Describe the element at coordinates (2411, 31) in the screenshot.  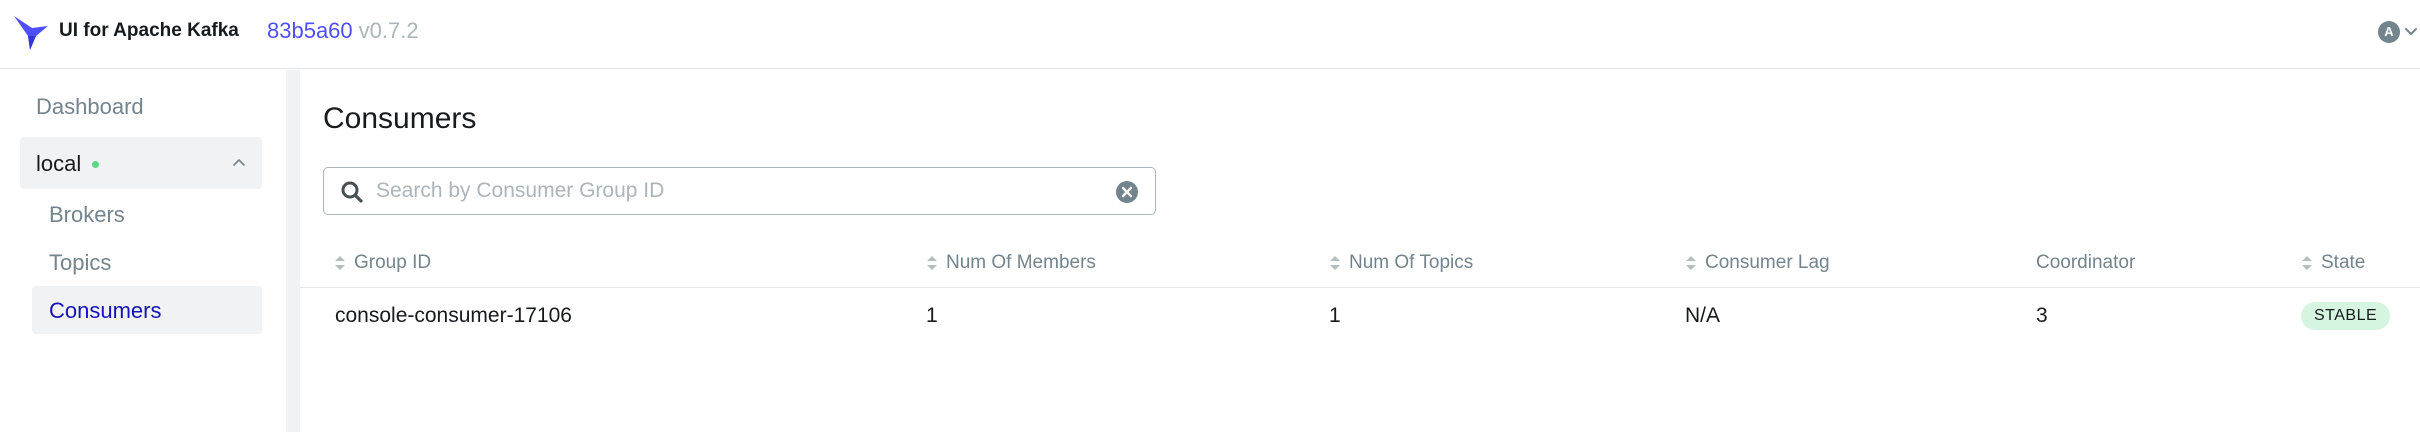
I see `chevron-down-icon` at that location.